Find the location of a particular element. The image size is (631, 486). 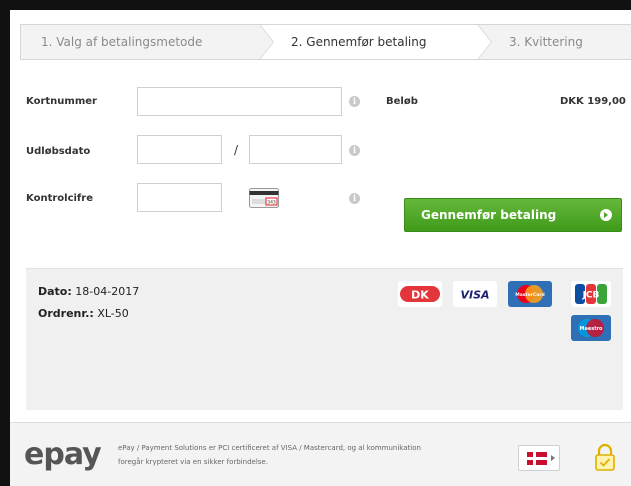

cvc-label: Kontrolcifre is located at coordinates (59, 198).